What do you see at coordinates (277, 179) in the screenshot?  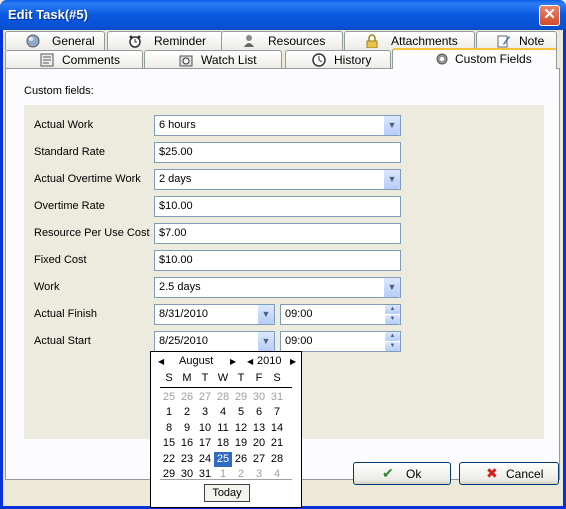 I see `actual-overtime-work-combo: 2 days ▼` at bounding box center [277, 179].